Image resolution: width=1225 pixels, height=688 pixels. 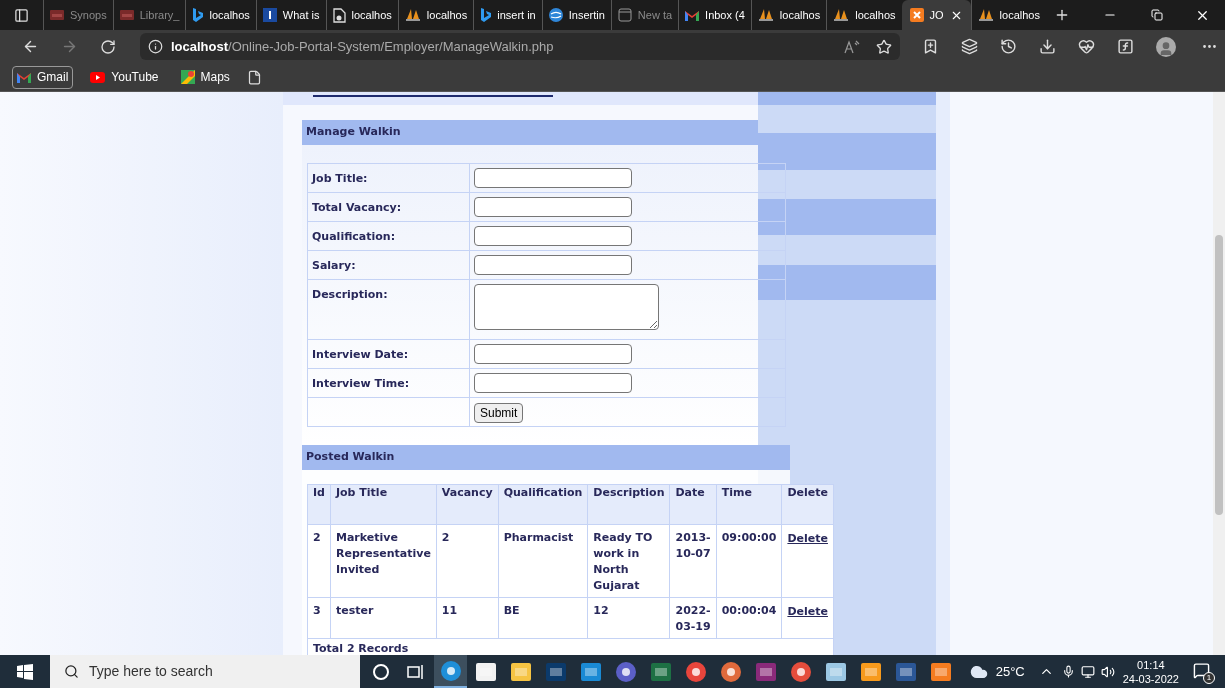 I want to click on taskbar-button, so click(x=450, y=671).